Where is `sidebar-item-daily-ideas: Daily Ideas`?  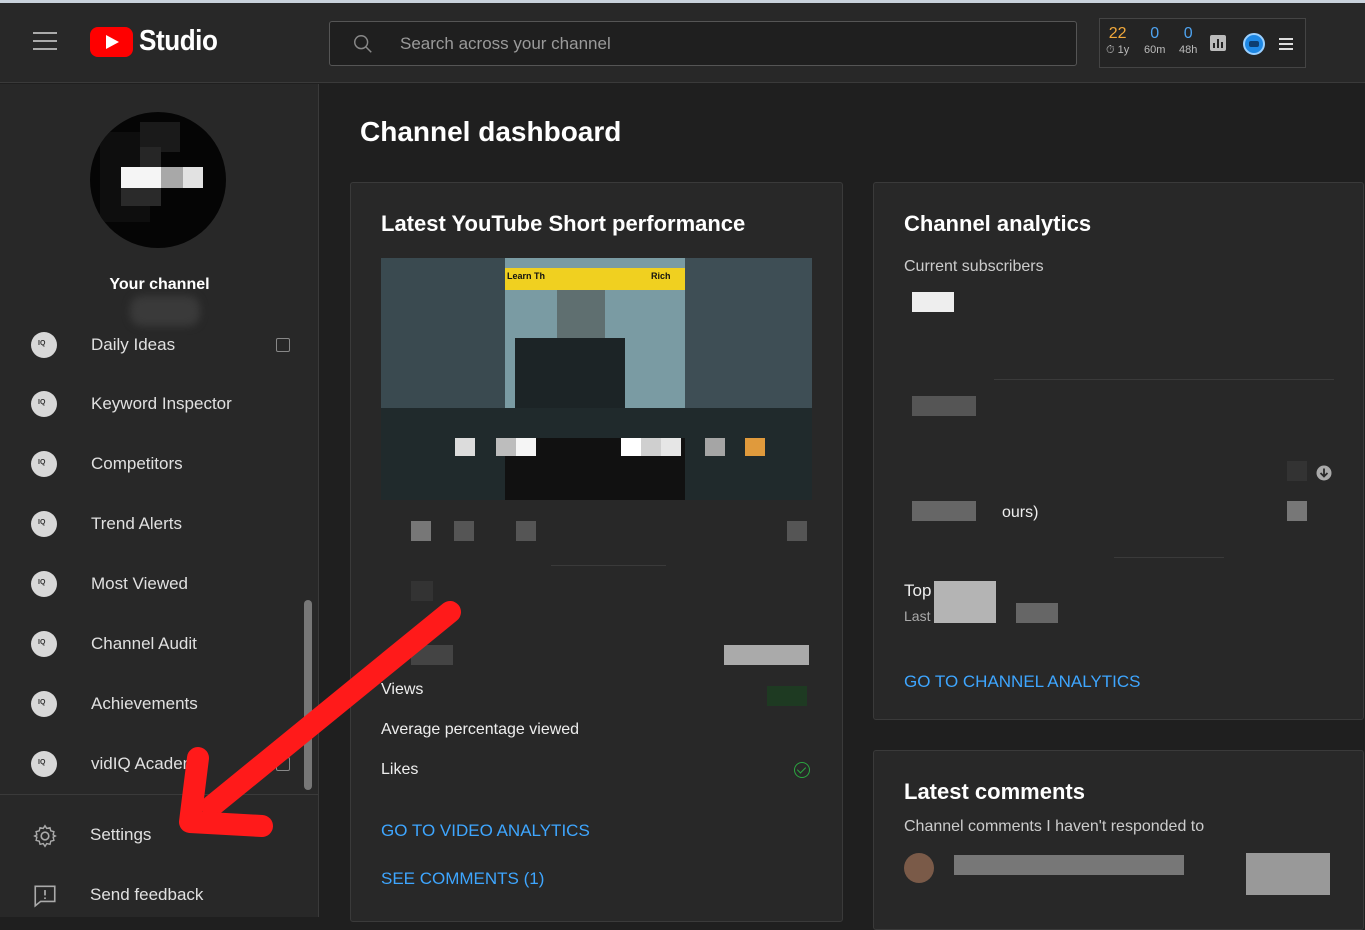 sidebar-item-daily-ideas: Daily Ideas is located at coordinates (159, 345).